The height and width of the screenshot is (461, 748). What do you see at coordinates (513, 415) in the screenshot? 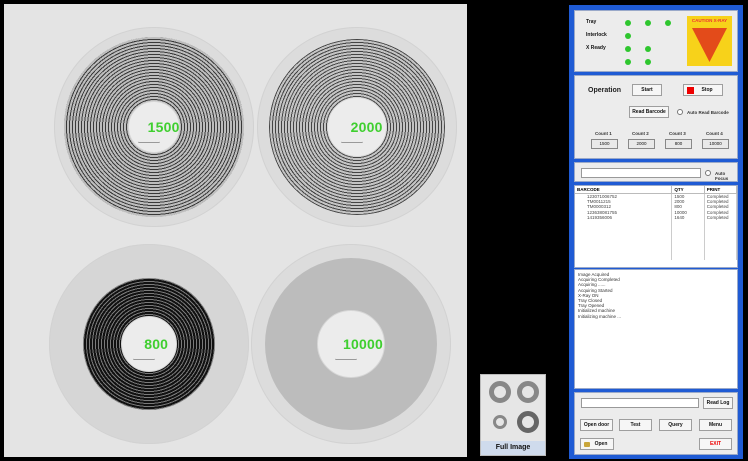
I see `full-image-thumbnail: Full Image` at bounding box center [513, 415].